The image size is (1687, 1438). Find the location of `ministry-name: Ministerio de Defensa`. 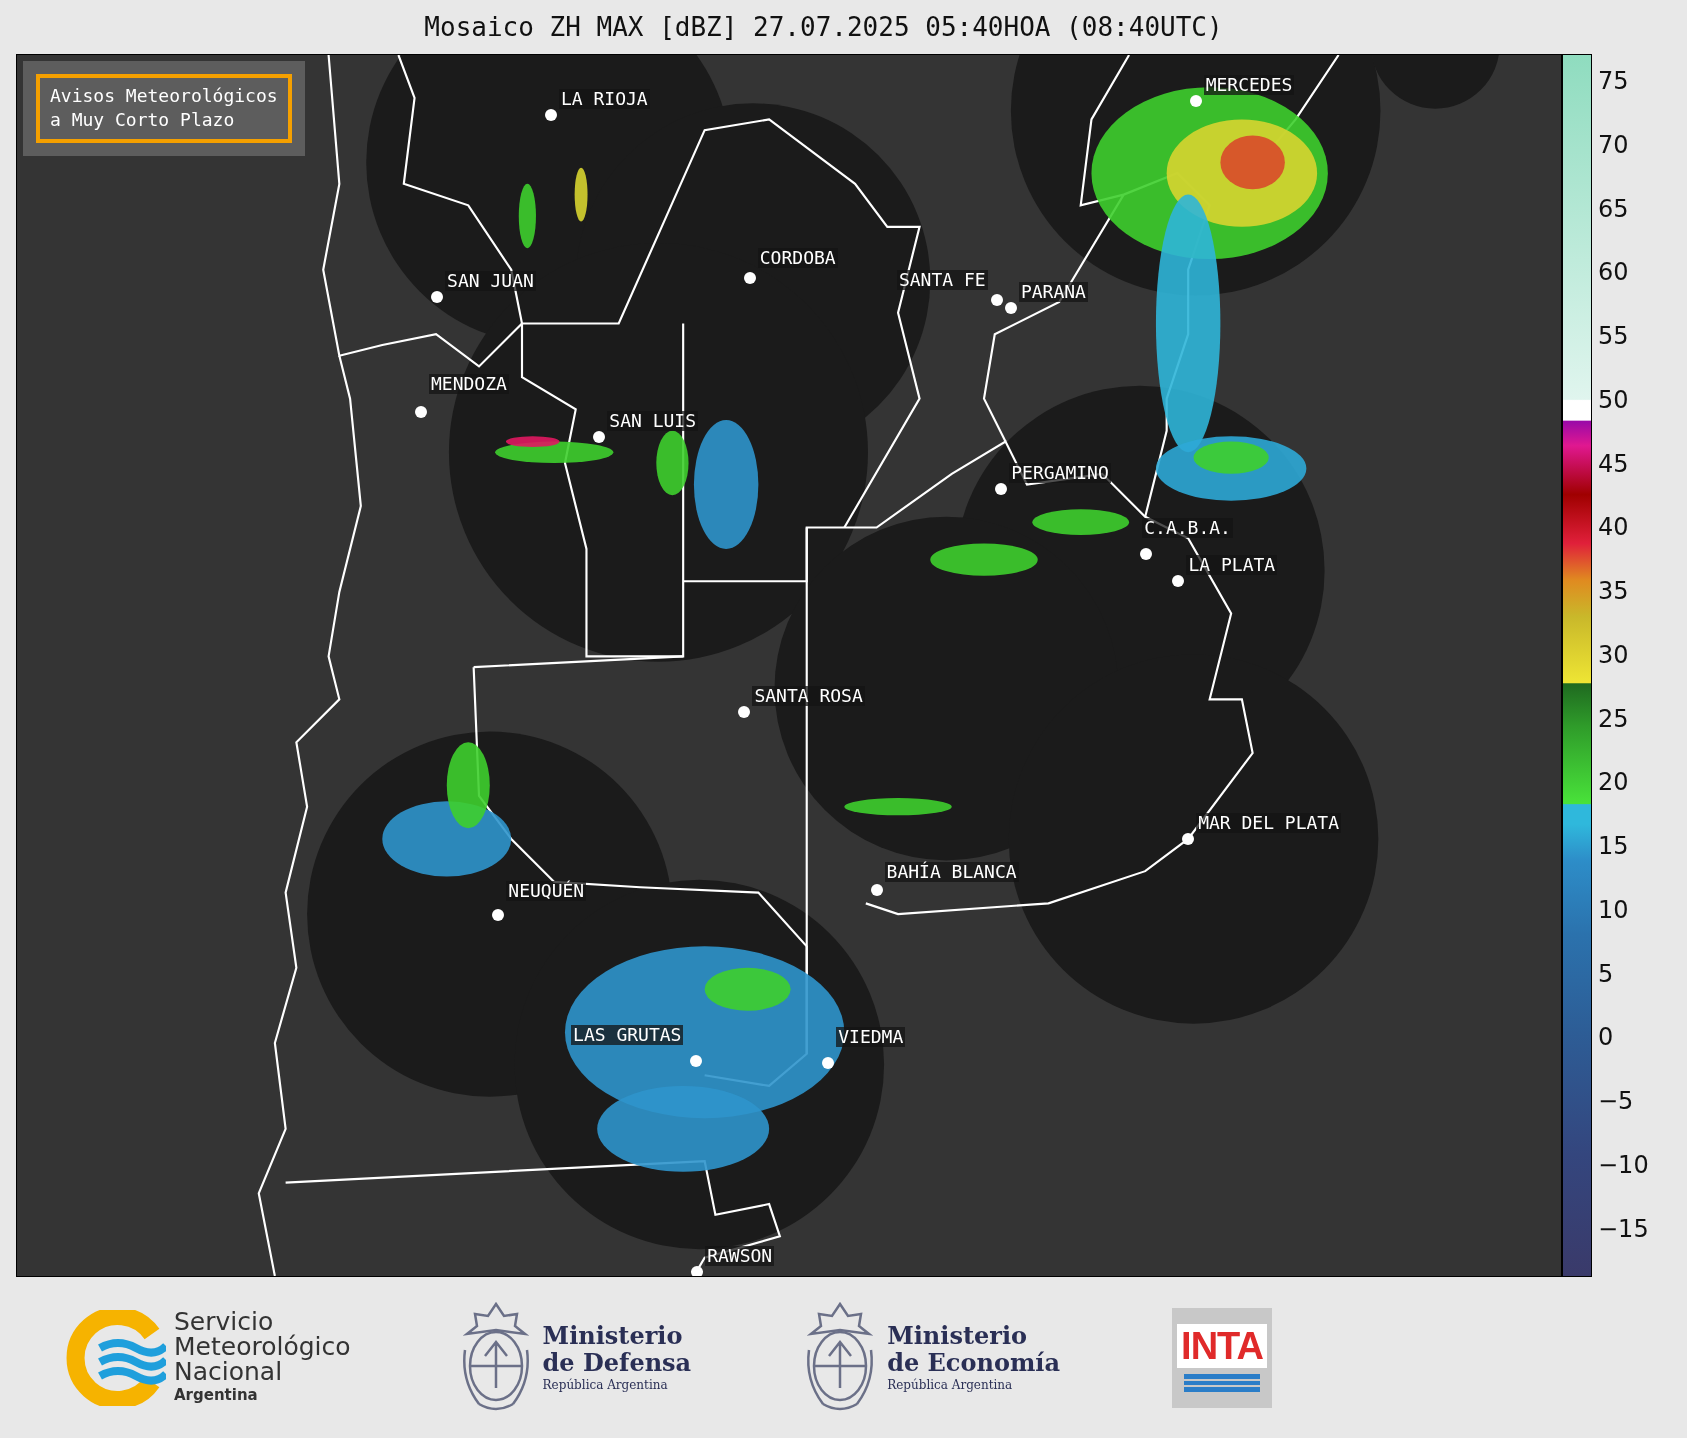

ministry-name: Ministerio de Defensa is located at coordinates (617, 1348).